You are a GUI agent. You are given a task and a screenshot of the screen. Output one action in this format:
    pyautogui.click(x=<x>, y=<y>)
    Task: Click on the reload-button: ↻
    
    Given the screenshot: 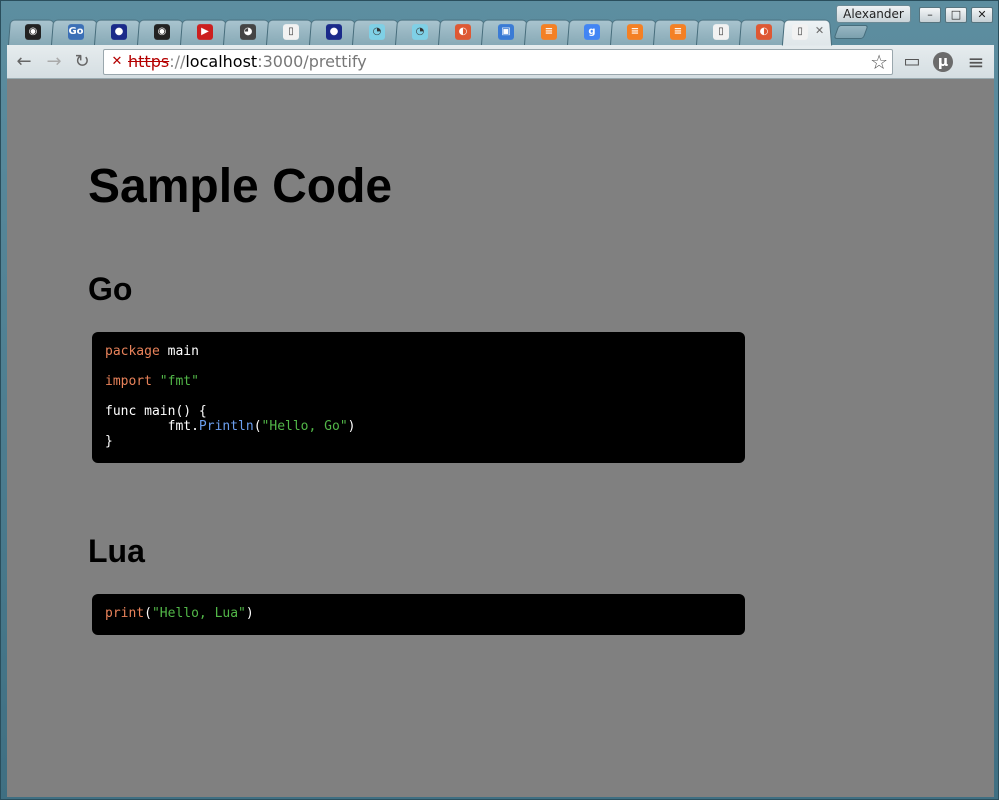 What is the action you would take?
    pyautogui.click(x=82, y=62)
    